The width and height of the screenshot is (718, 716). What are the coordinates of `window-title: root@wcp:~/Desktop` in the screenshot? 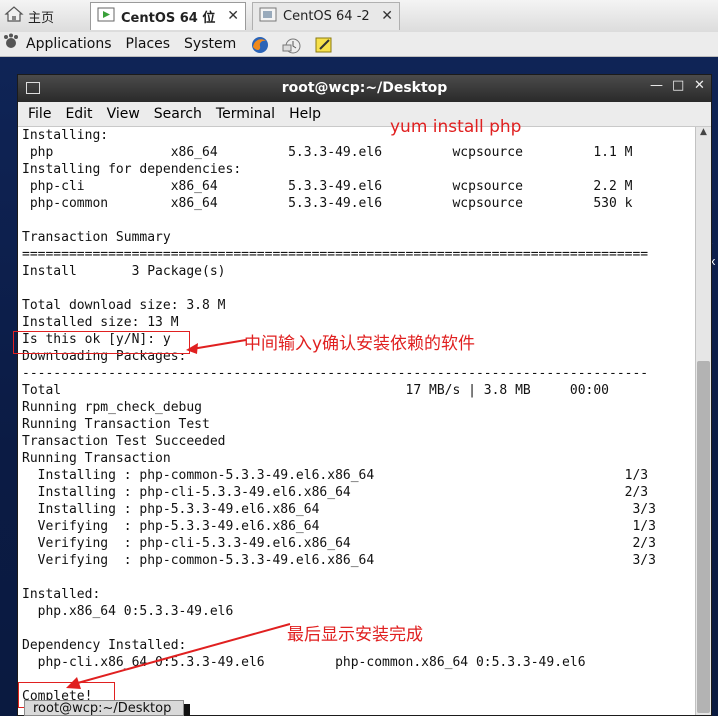 It's located at (364, 88).